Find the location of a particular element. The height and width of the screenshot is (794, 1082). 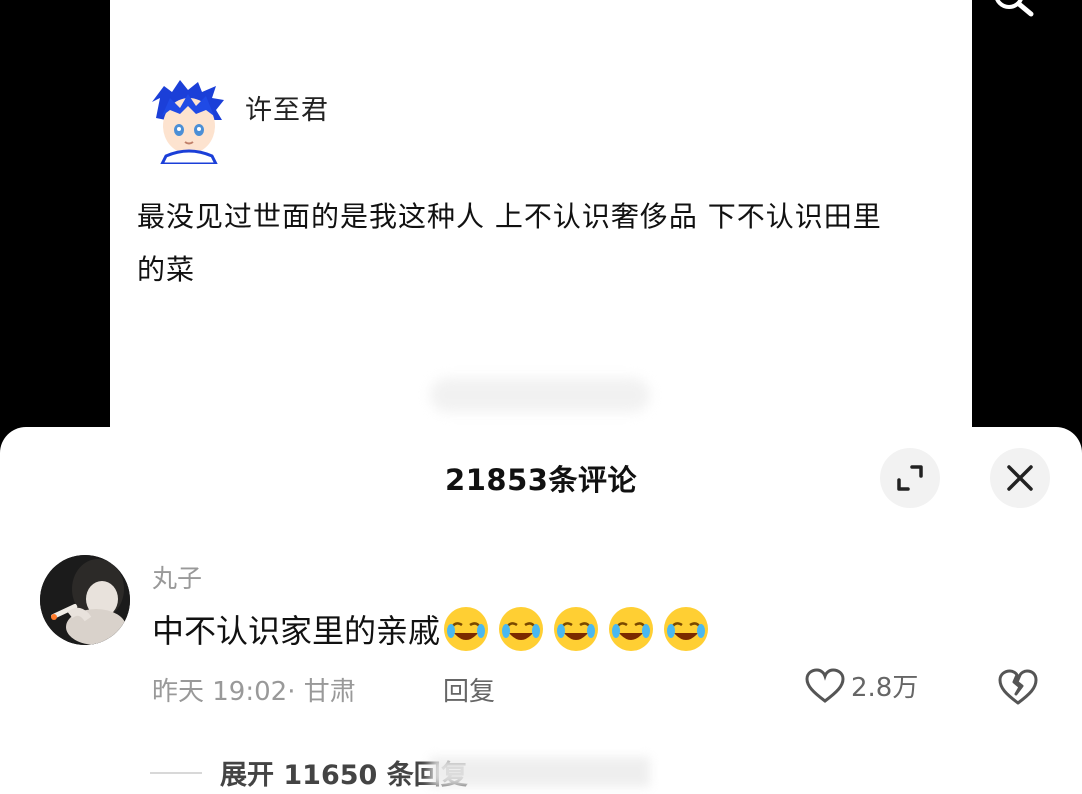

heart-icon is located at coordinates (825, 685).